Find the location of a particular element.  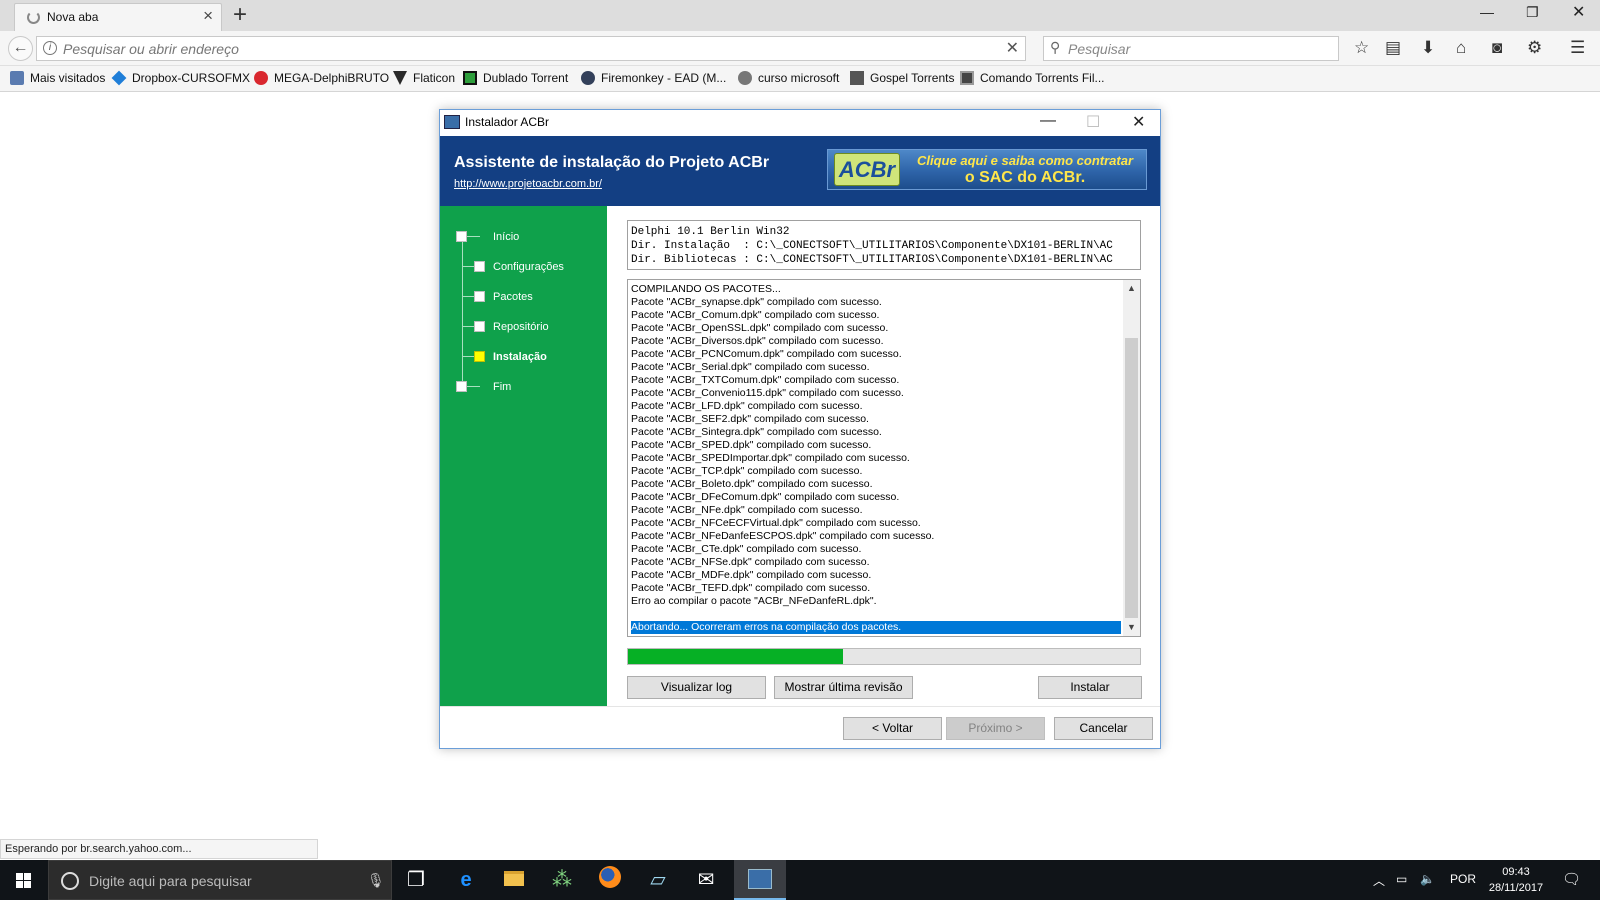

notifications-icon: 🗨 is located at coordinates (1571, 879).